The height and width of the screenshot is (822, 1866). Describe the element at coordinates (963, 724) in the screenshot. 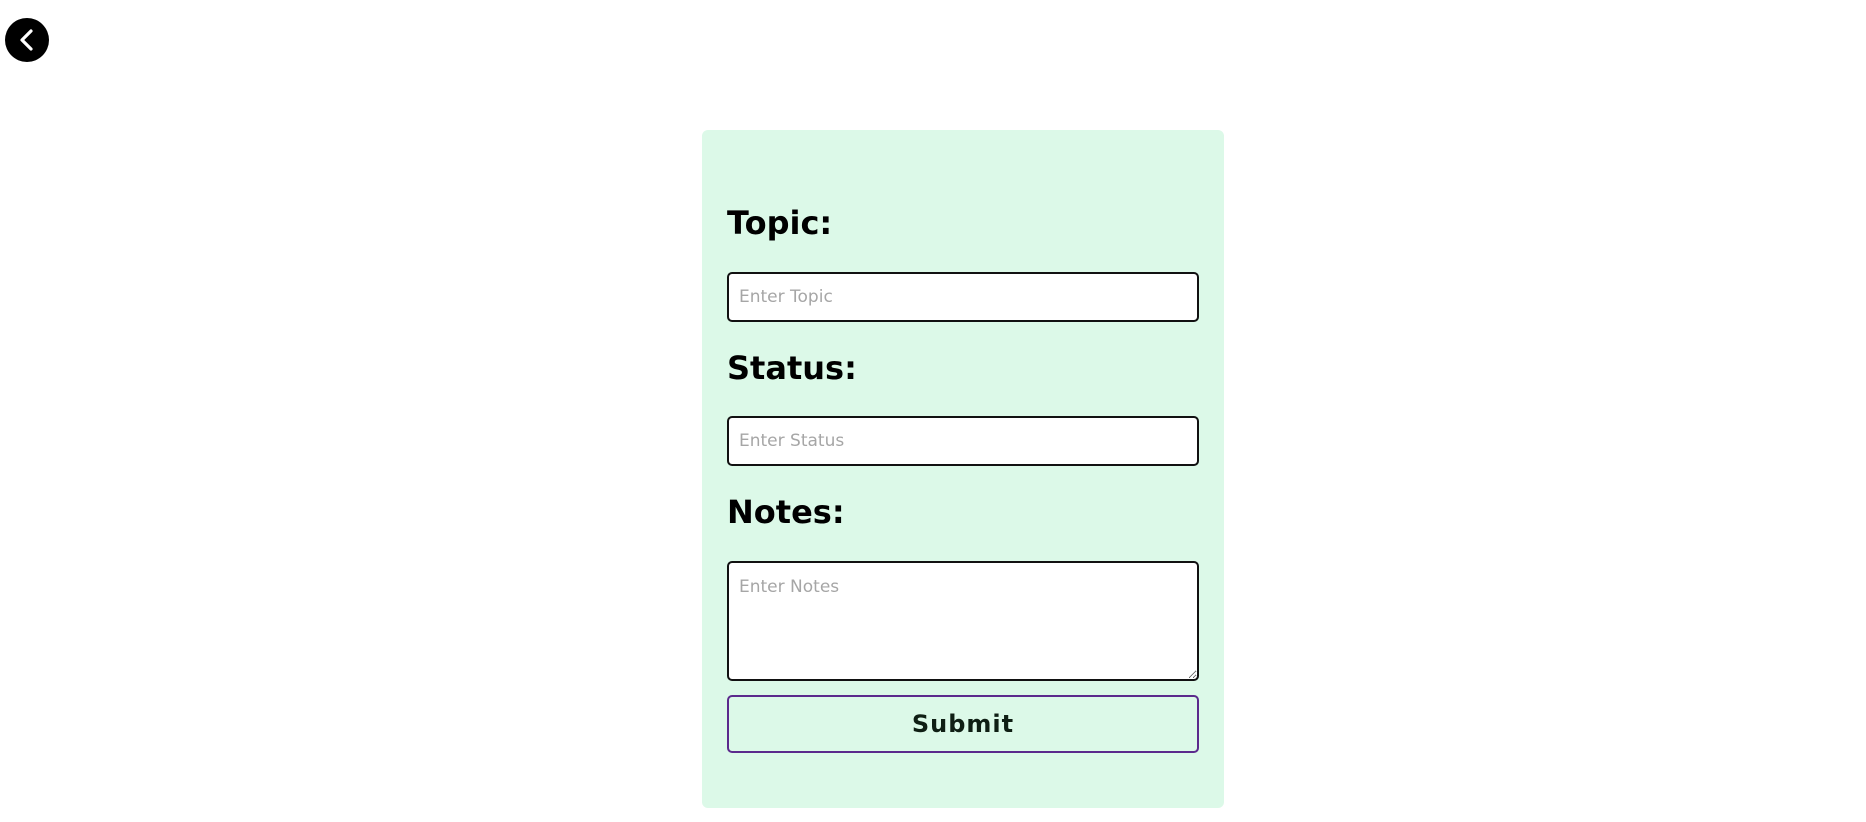

I see `submit-button: Submit` at that location.